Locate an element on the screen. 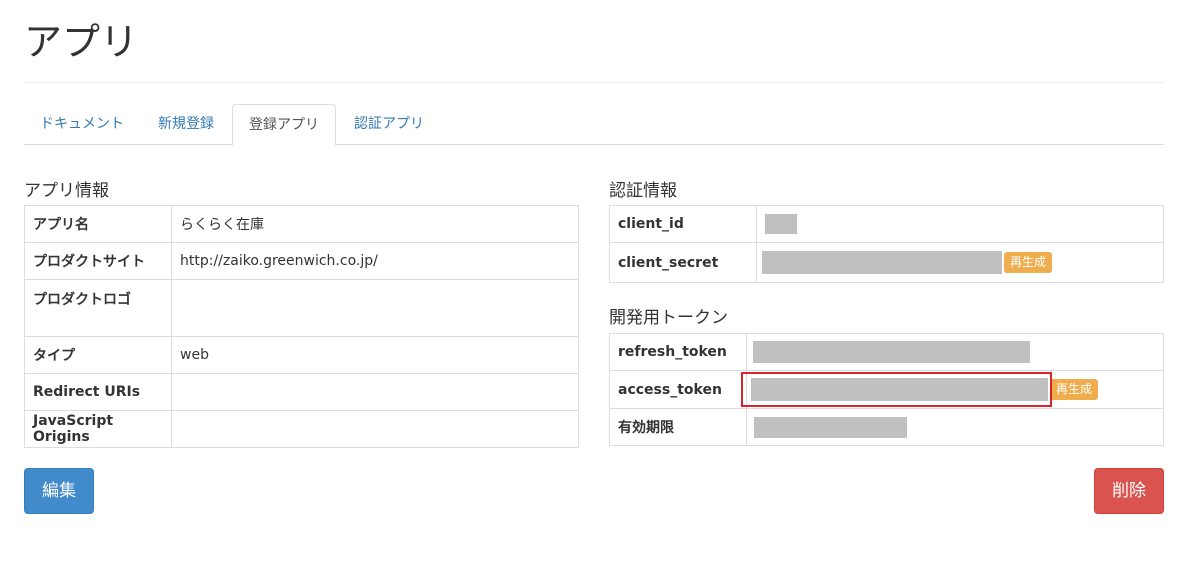 Image resolution: width=1194 pixels, height=561 pixels. tab-new-registration: 新規登録 is located at coordinates (186, 124).